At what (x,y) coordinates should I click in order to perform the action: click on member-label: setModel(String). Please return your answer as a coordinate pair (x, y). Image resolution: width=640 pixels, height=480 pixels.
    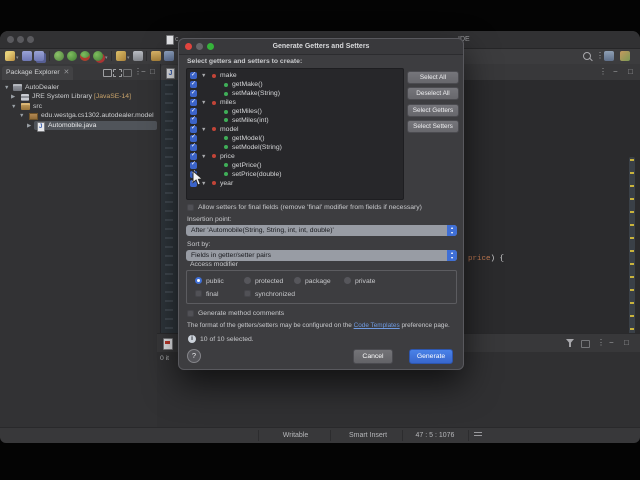
    Looking at the image, I should click on (257, 147).